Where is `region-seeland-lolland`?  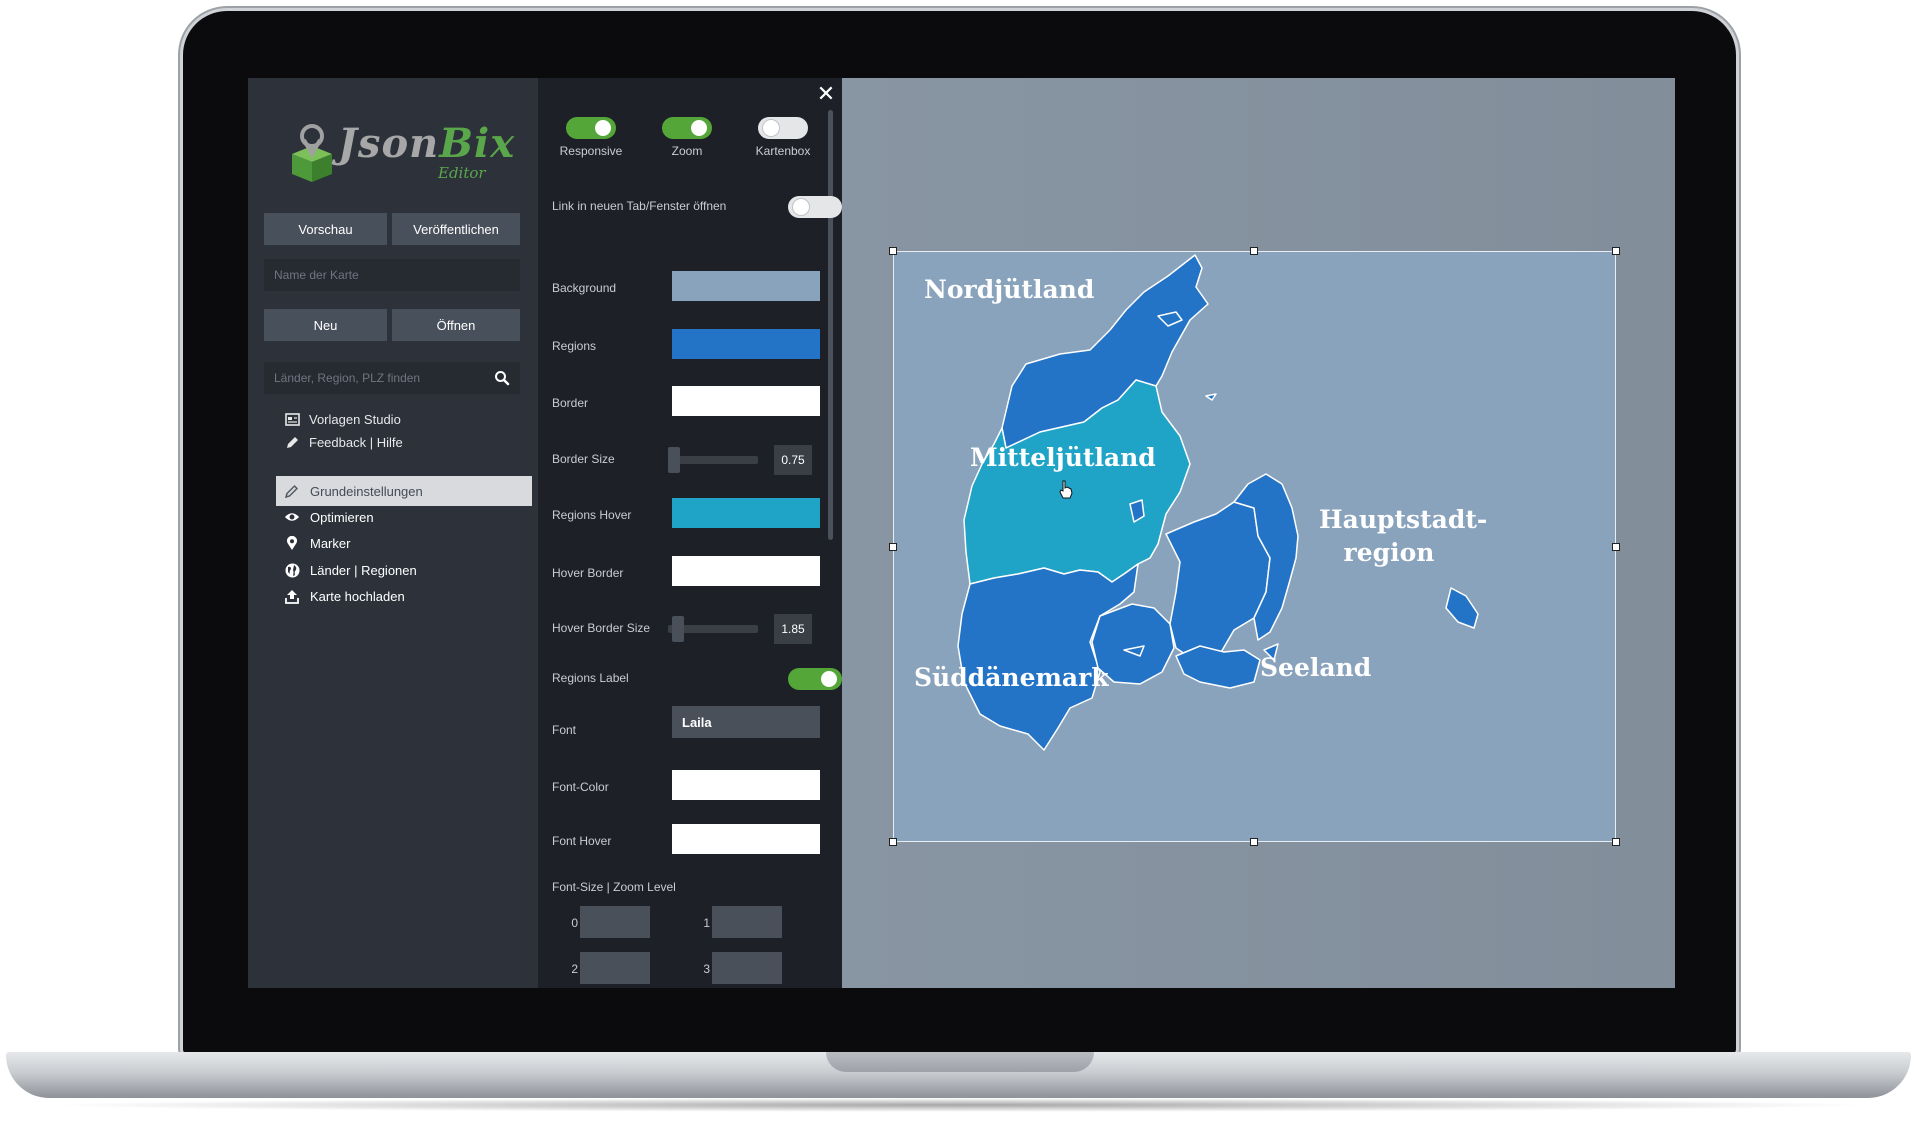 region-seeland-lolland is located at coordinates (1218, 667).